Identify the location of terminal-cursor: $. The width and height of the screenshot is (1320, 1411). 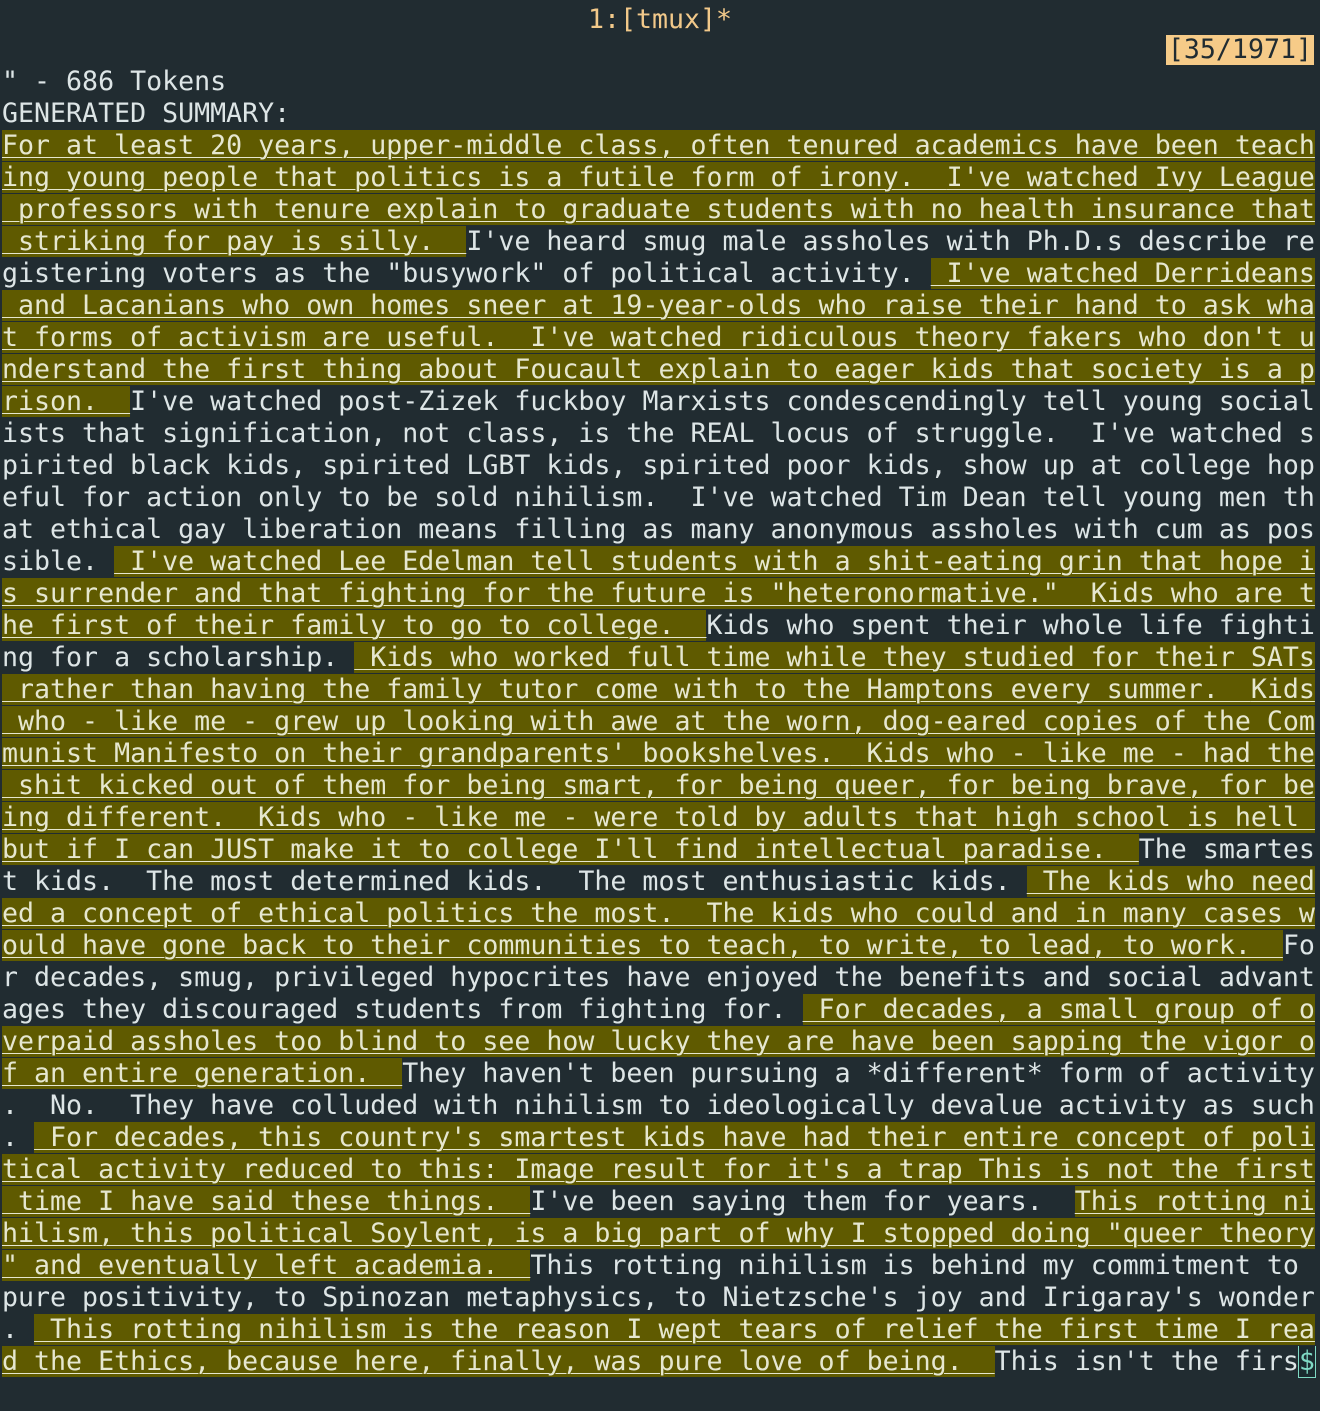
(1306, 1362).